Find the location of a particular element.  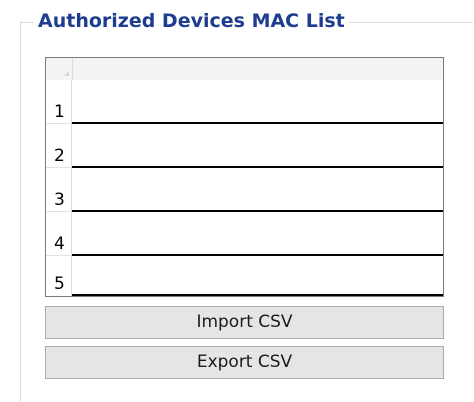

select-all-triangle-icon is located at coordinates (66, 73).